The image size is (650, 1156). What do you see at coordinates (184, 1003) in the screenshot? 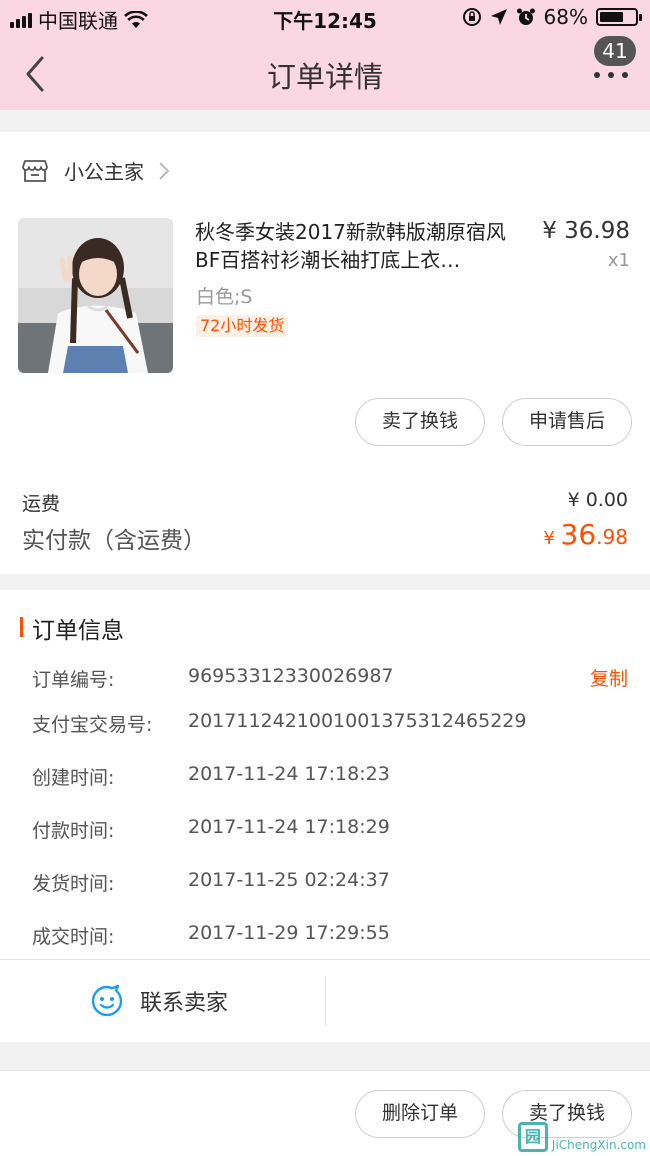
I see `contact-seller-label: 联系卖家` at bounding box center [184, 1003].